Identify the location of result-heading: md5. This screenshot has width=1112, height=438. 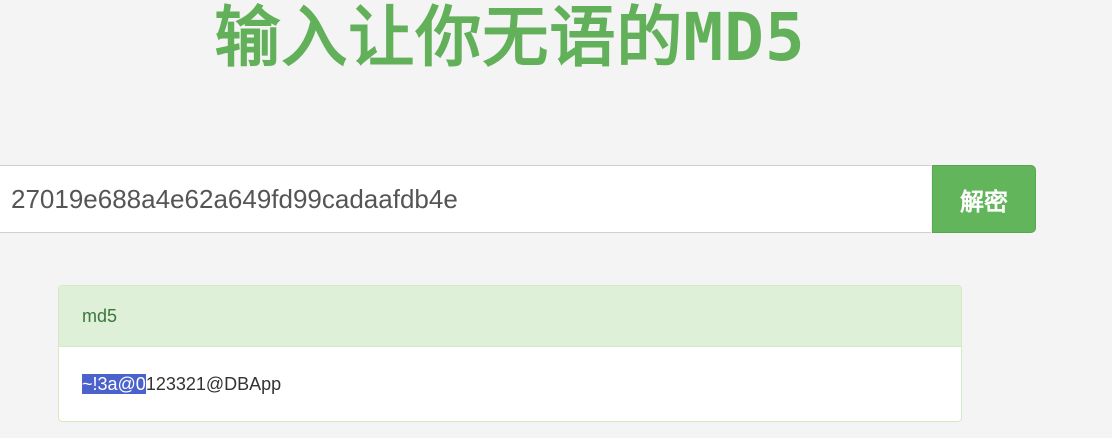
(510, 316).